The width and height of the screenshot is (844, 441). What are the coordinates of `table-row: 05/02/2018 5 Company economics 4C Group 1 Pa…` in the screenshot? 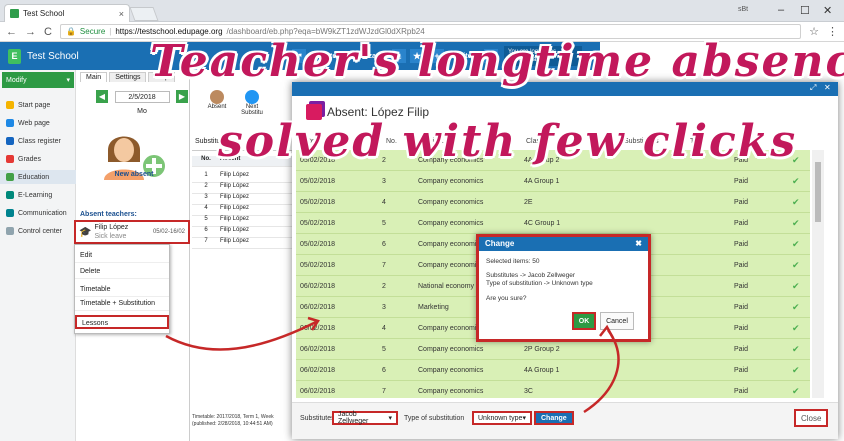 It's located at (553, 223).